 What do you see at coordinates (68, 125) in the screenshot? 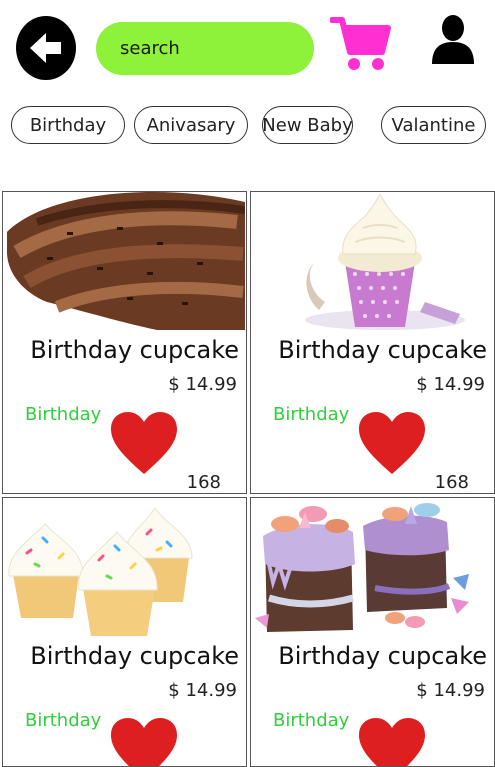
I see `category-chip-birthday: Birthday` at bounding box center [68, 125].